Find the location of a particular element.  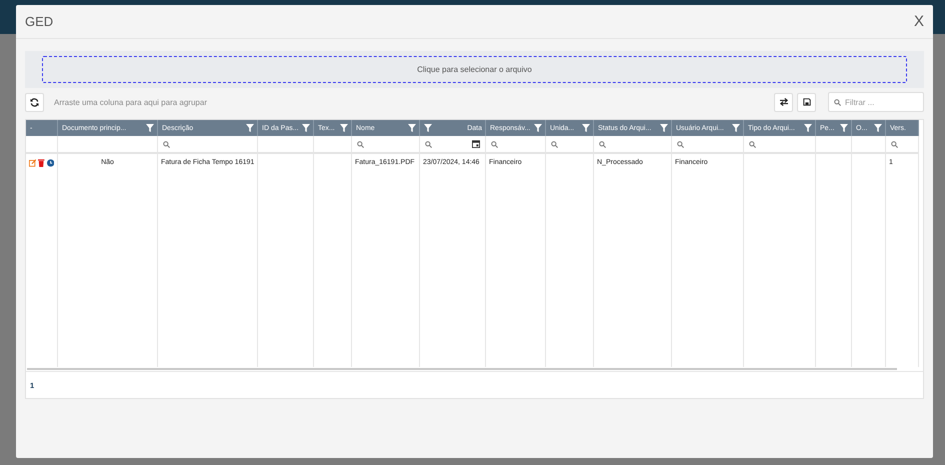

refresh-button is located at coordinates (34, 102).